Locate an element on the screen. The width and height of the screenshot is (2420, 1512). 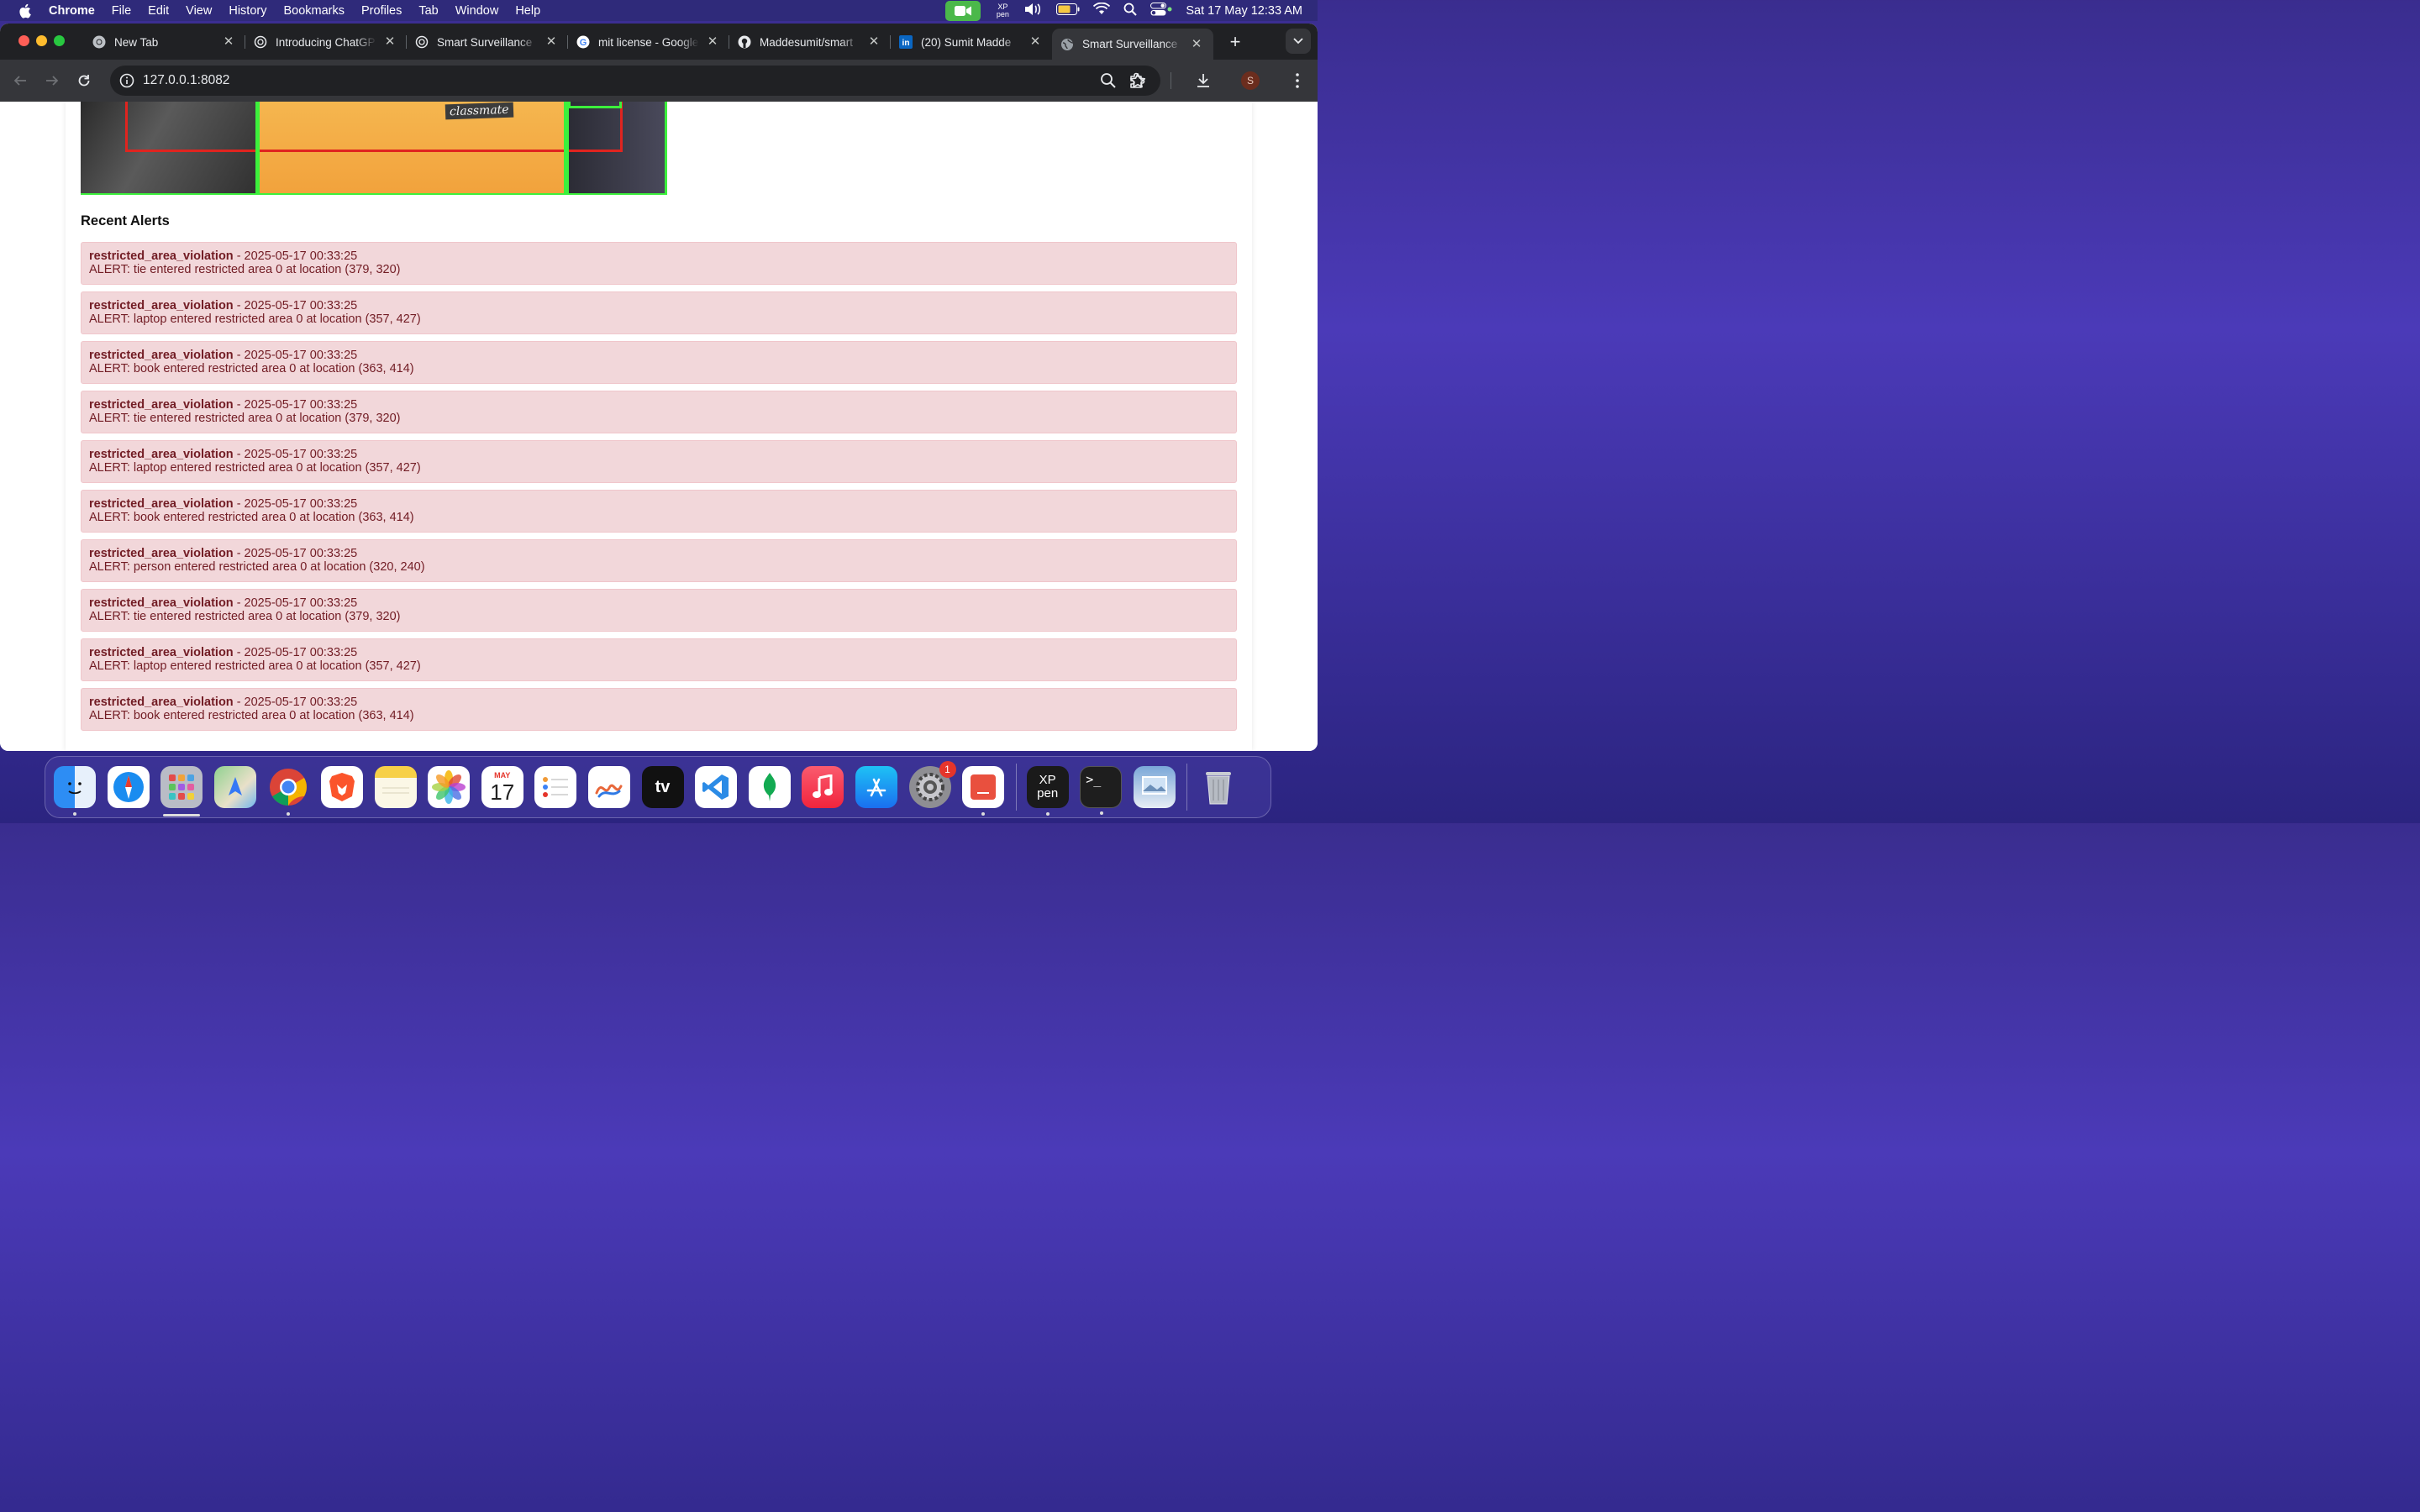
notes-icon is located at coordinates (396, 787).